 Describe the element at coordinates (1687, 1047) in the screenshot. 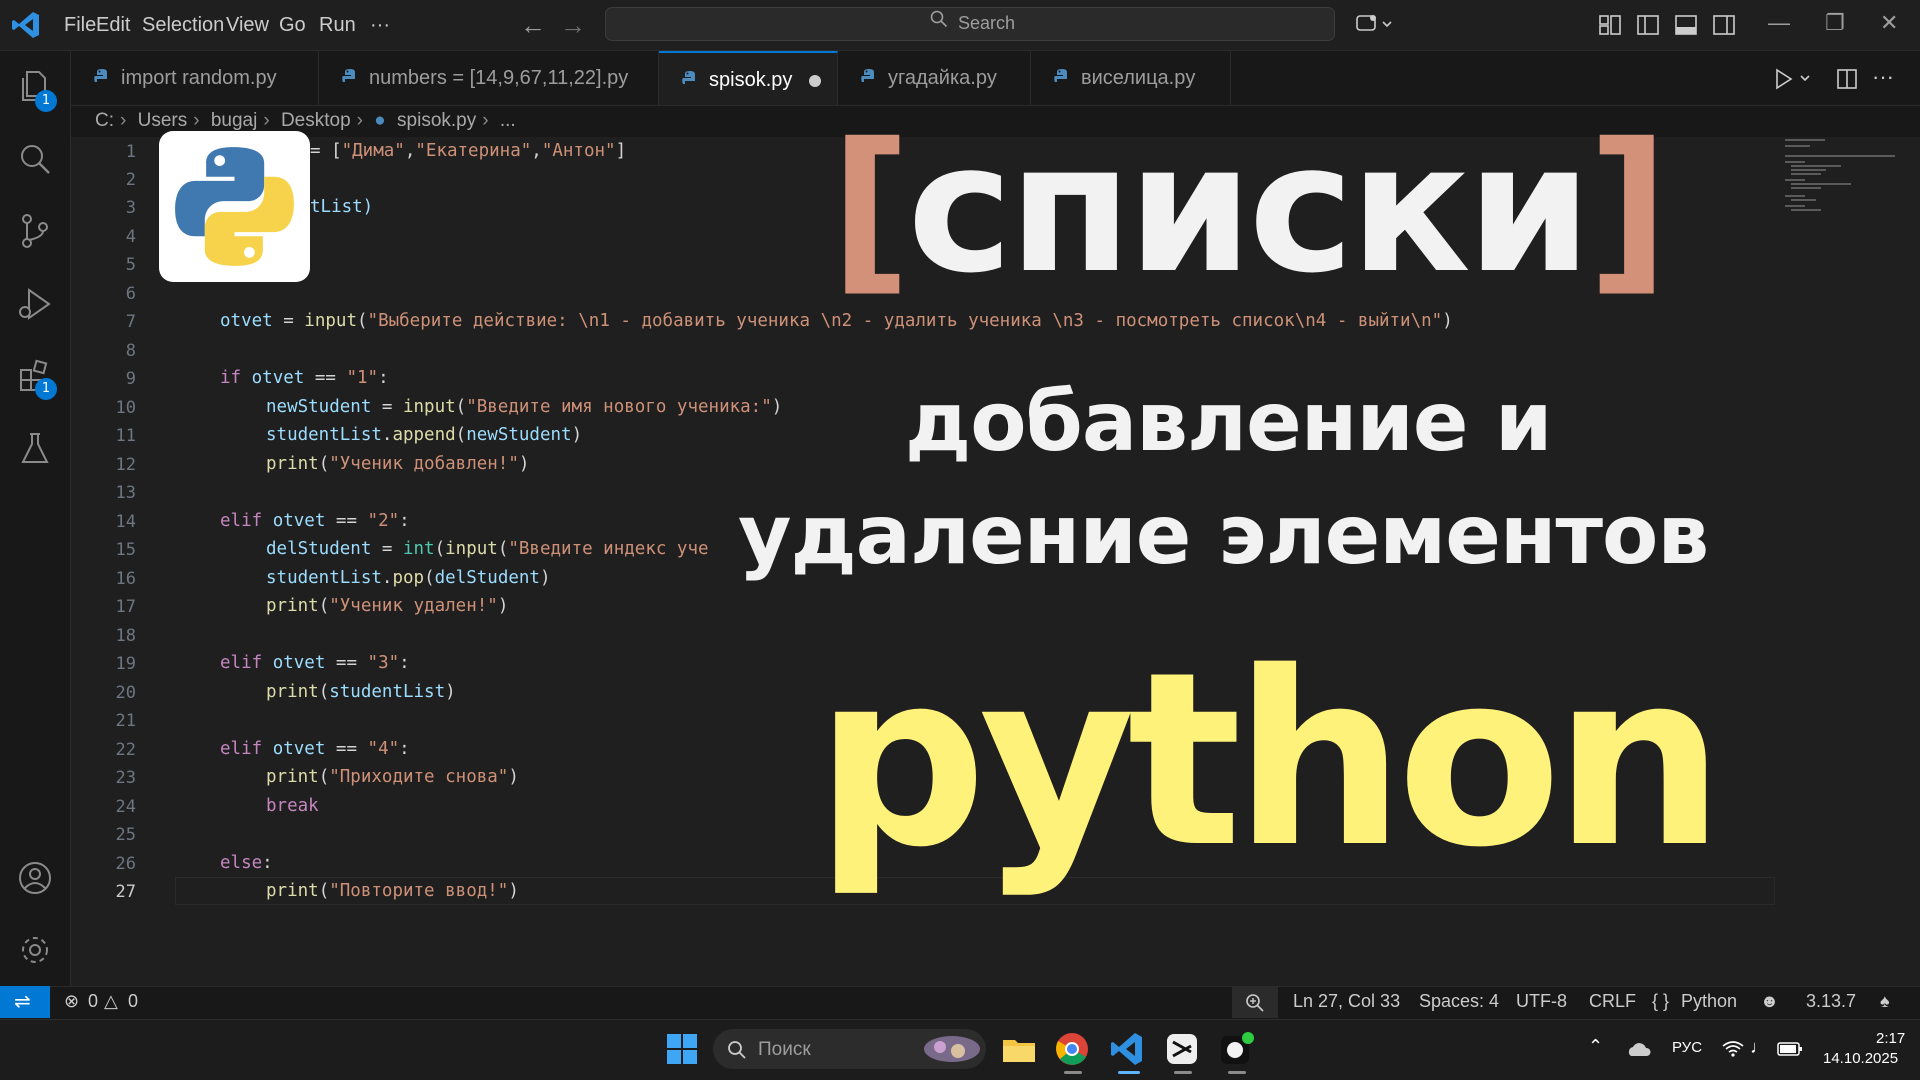

I see `input-language: РУС` at that location.